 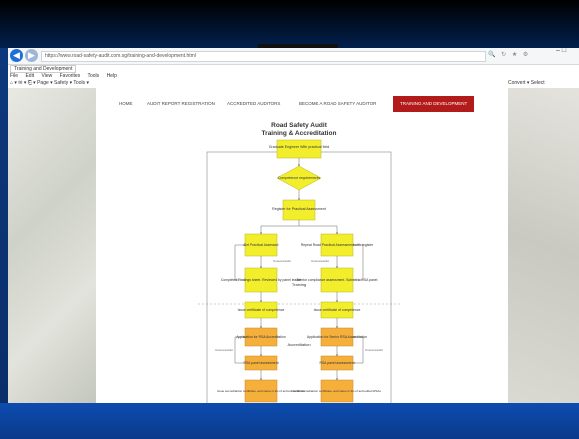 I want to click on edge-label-unsuccessful-2: Unsuccessful, so click(x=320, y=261).